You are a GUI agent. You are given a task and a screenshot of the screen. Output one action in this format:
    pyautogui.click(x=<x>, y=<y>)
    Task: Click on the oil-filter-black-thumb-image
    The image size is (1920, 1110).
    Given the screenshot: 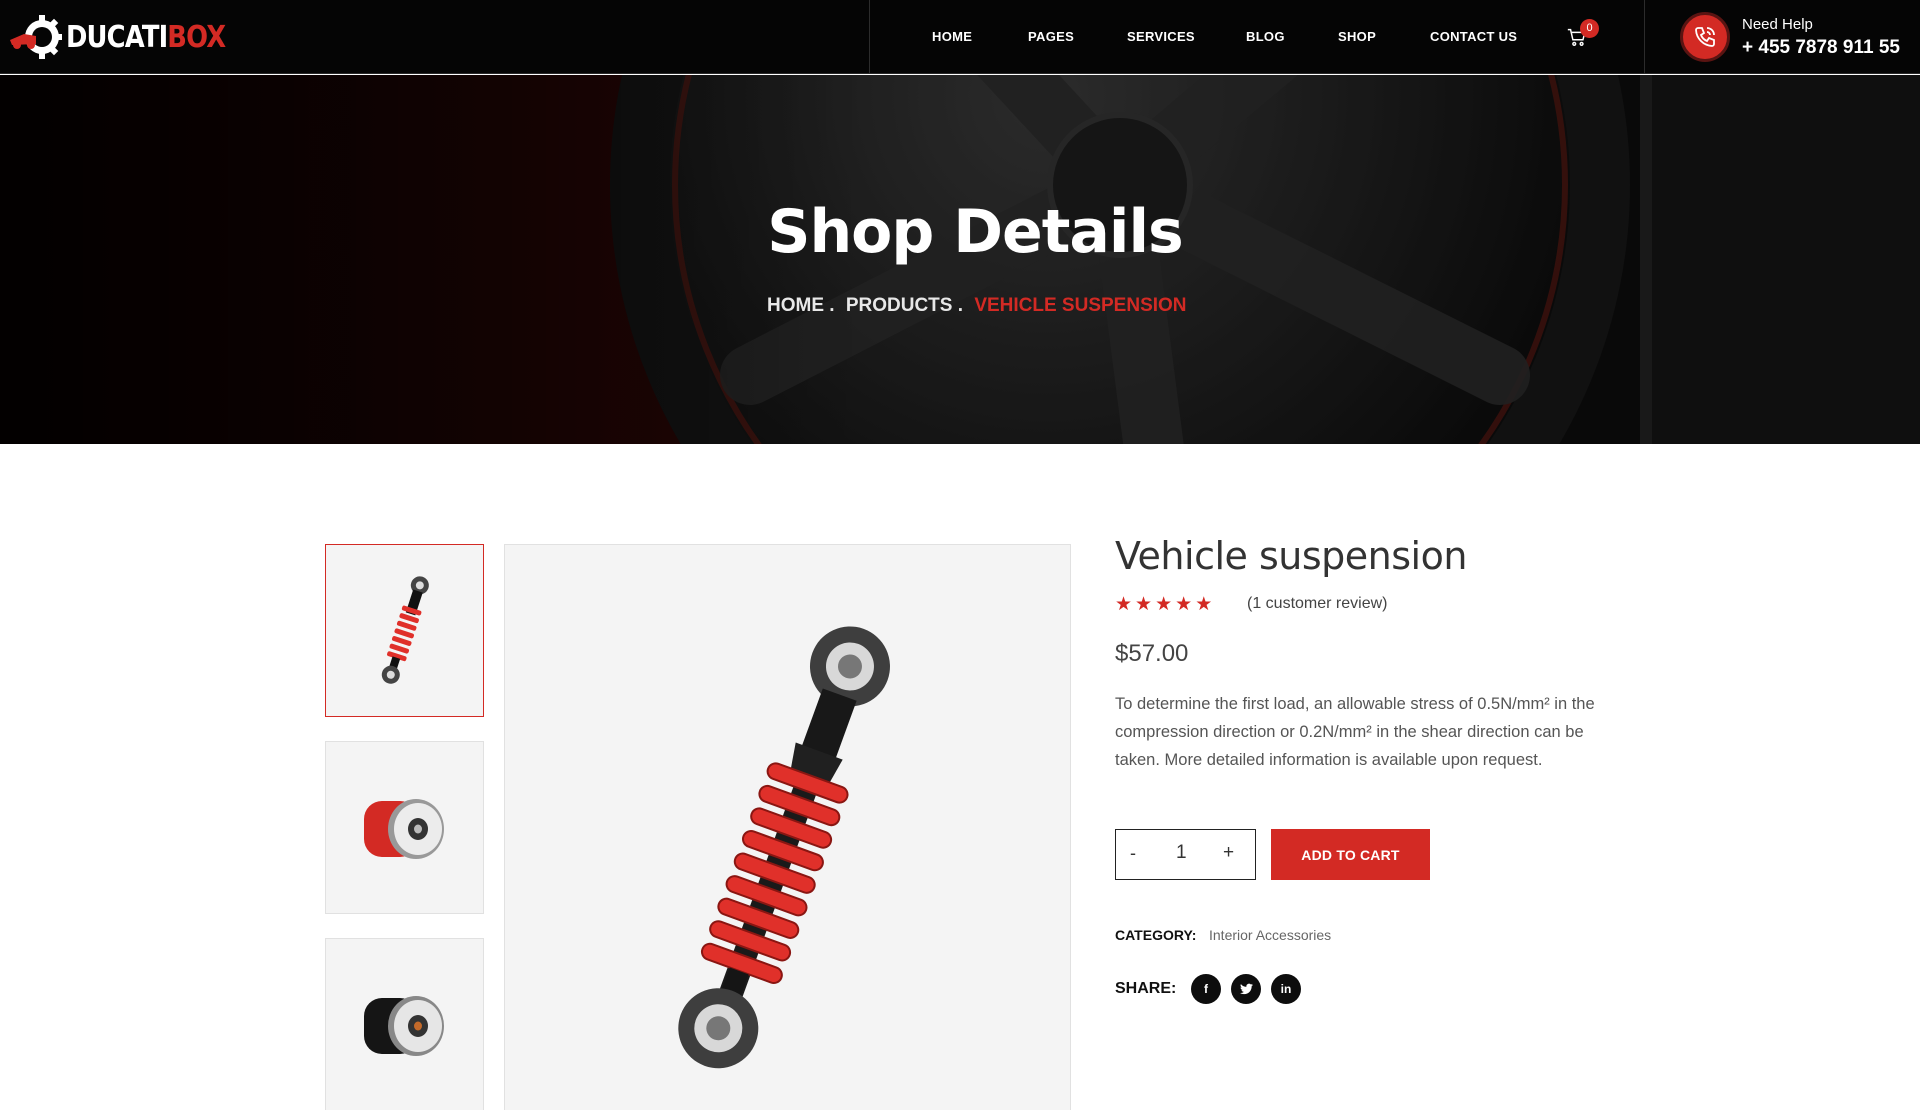 What is the action you would take?
    pyautogui.click(x=403, y=1025)
    